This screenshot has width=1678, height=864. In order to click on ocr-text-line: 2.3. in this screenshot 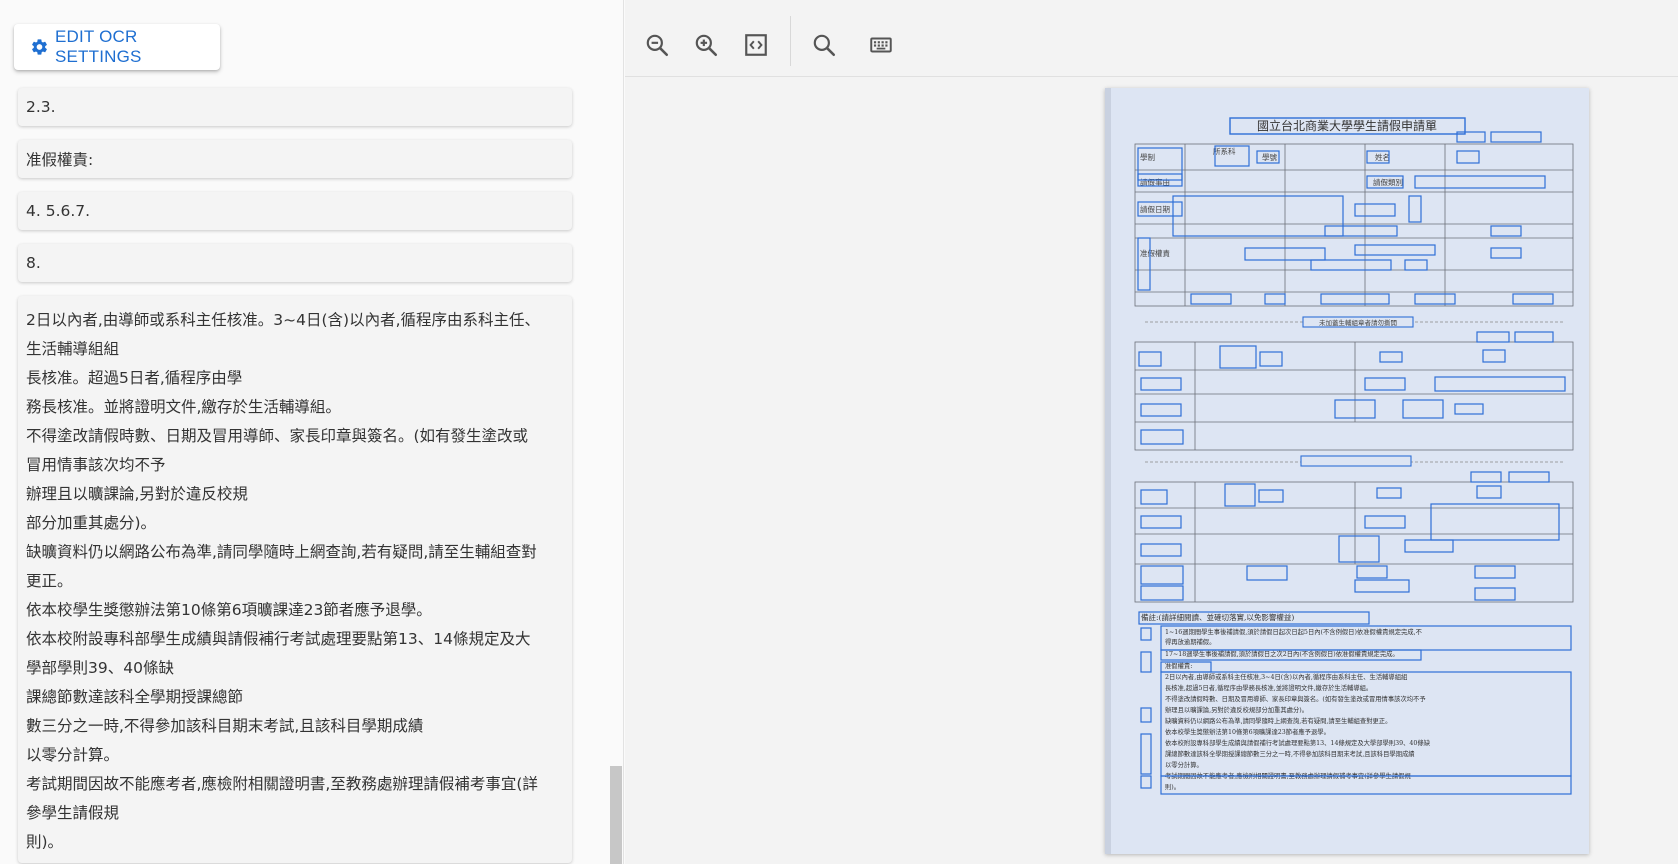, I will do `click(41, 107)`.